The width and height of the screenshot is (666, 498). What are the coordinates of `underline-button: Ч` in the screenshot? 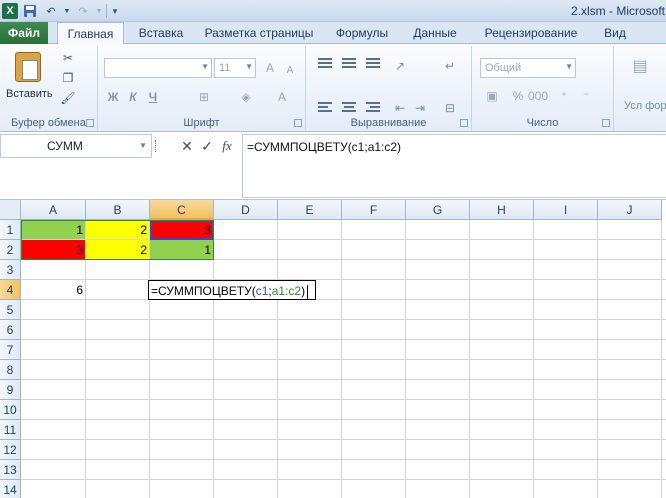 It's located at (153, 97).